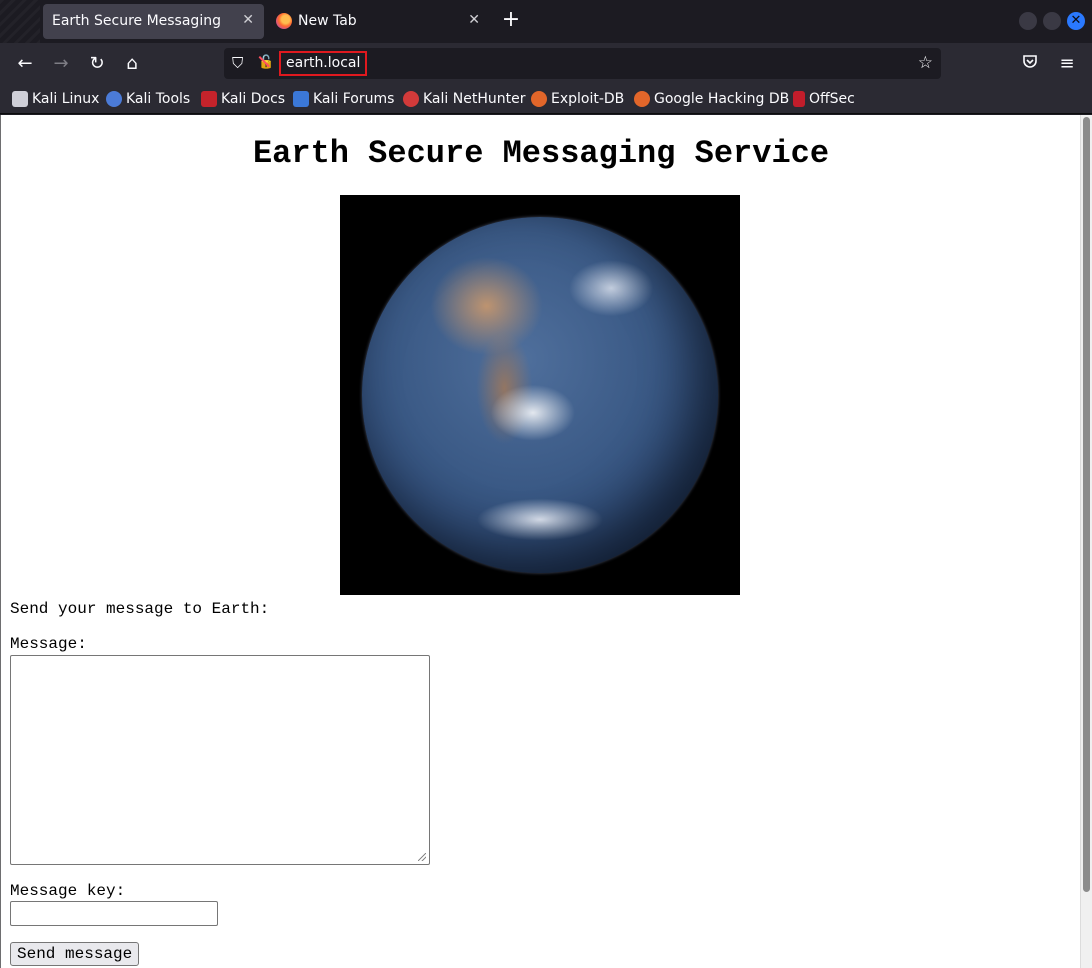 This screenshot has height=968, width=1092. Describe the element at coordinates (1076, 21) in the screenshot. I see `close-window-button: ✕` at that location.